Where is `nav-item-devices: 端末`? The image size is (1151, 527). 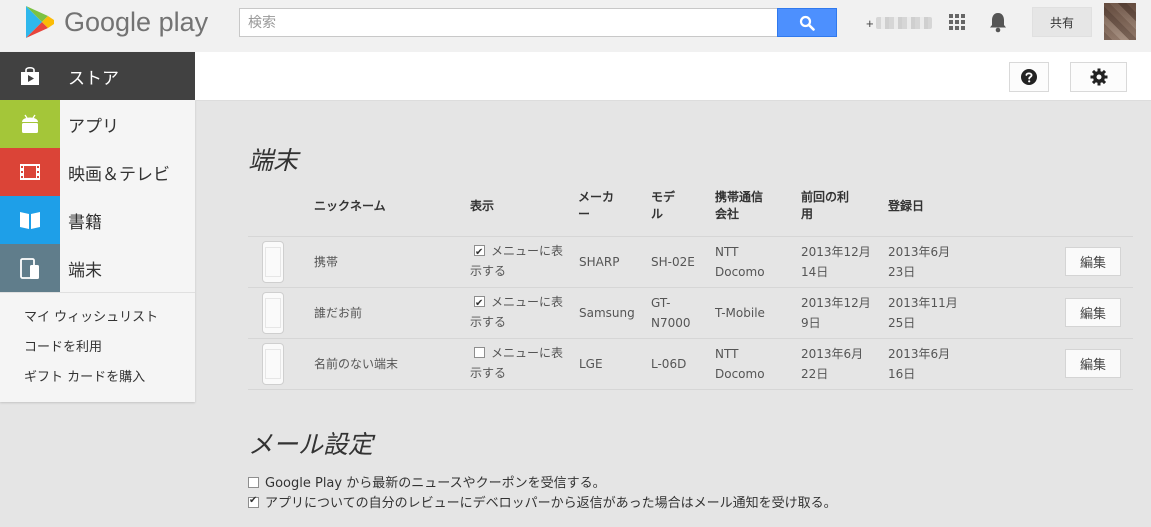
nav-item-devices: 端末 is located at coordinates (97, 268).